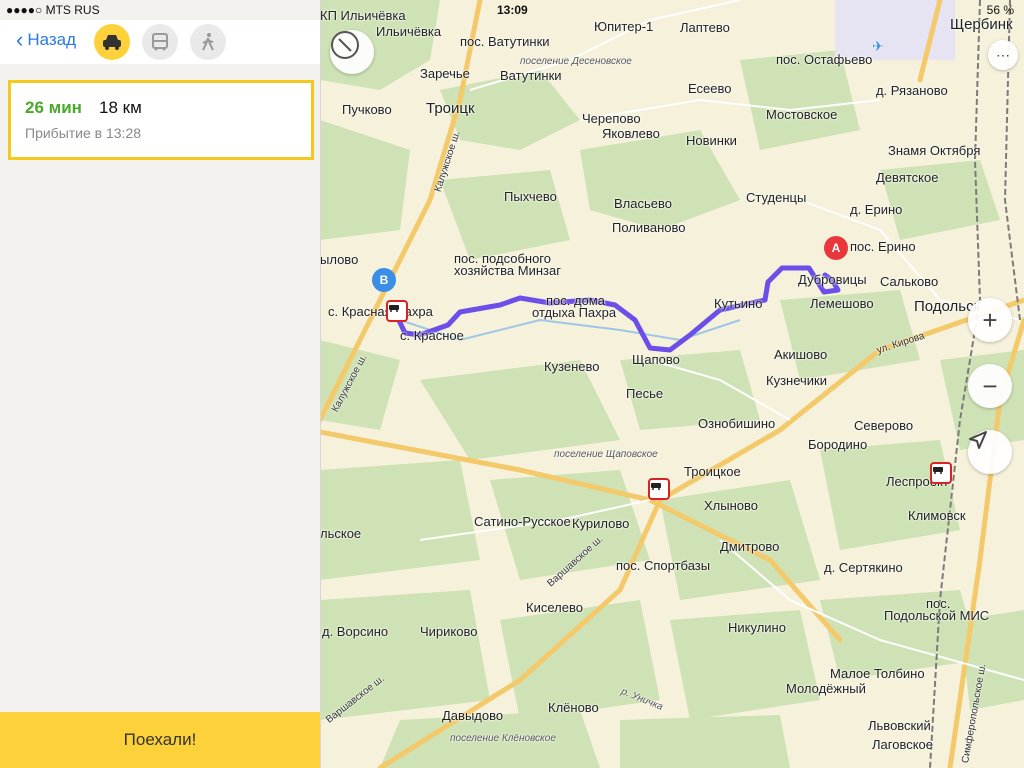 The image size is (1024, 768). Describe the element at coordinates (355, 631) in the screenshot. I see `map-label: д. Ворсино` at that location.